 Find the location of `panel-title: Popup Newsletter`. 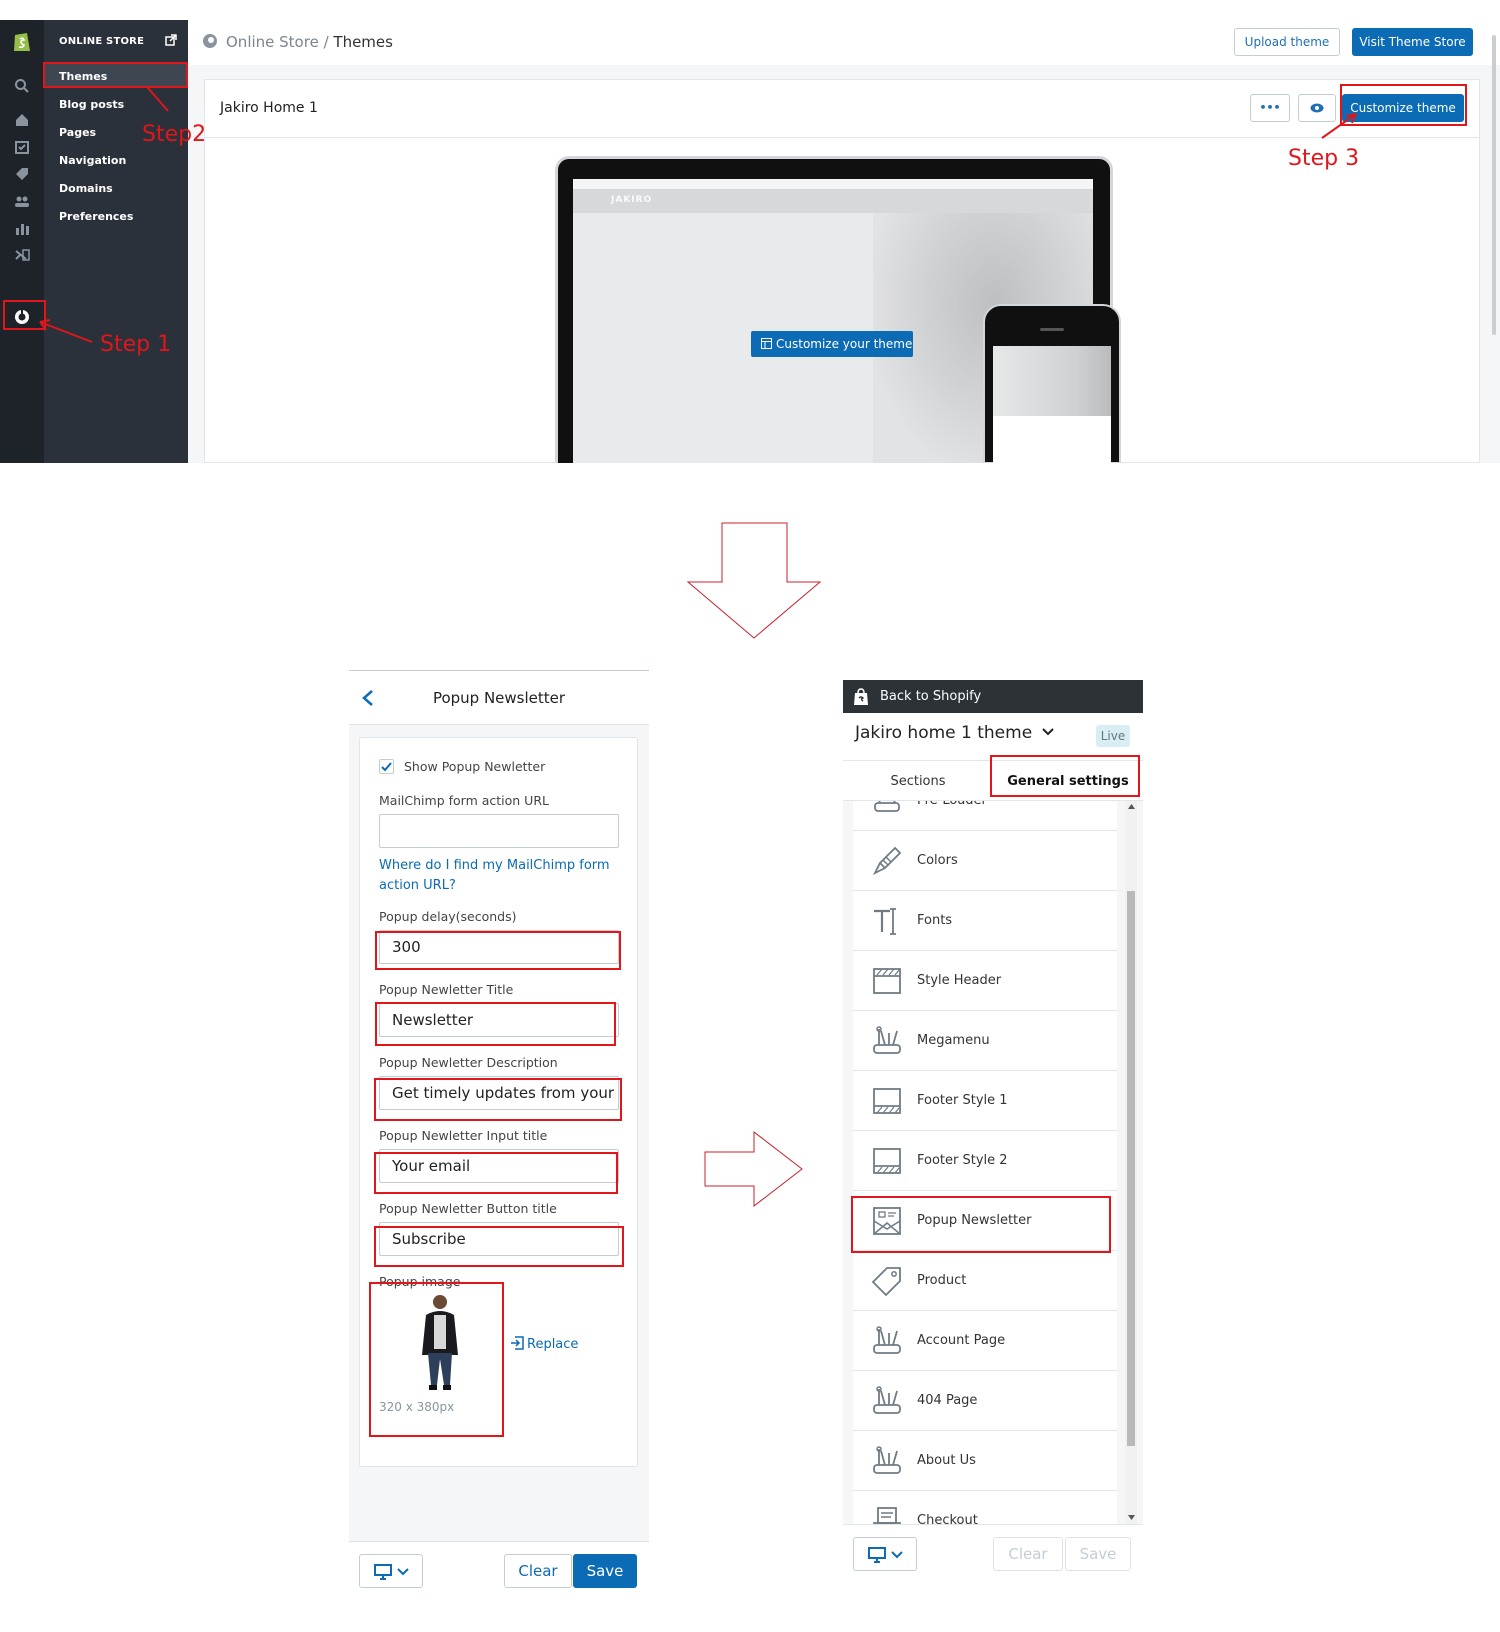

panel-title: Popup Newsletter is located at coordinates (499, 698).